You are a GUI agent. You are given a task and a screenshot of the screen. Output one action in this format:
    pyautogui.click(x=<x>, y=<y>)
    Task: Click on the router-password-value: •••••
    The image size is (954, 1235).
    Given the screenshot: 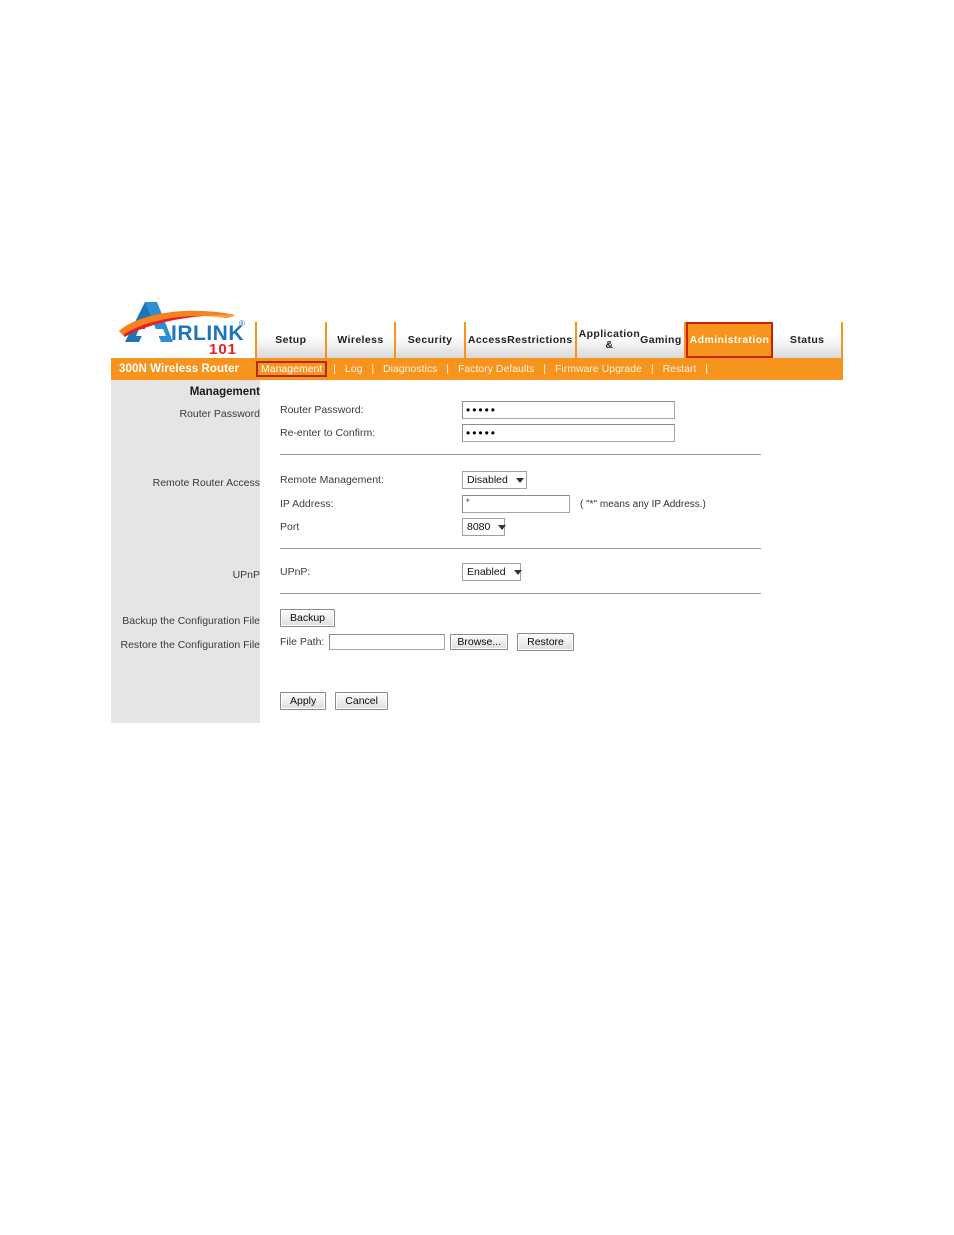 What is the action you would take?
    pyautogui.click(x=482, y=410)
    